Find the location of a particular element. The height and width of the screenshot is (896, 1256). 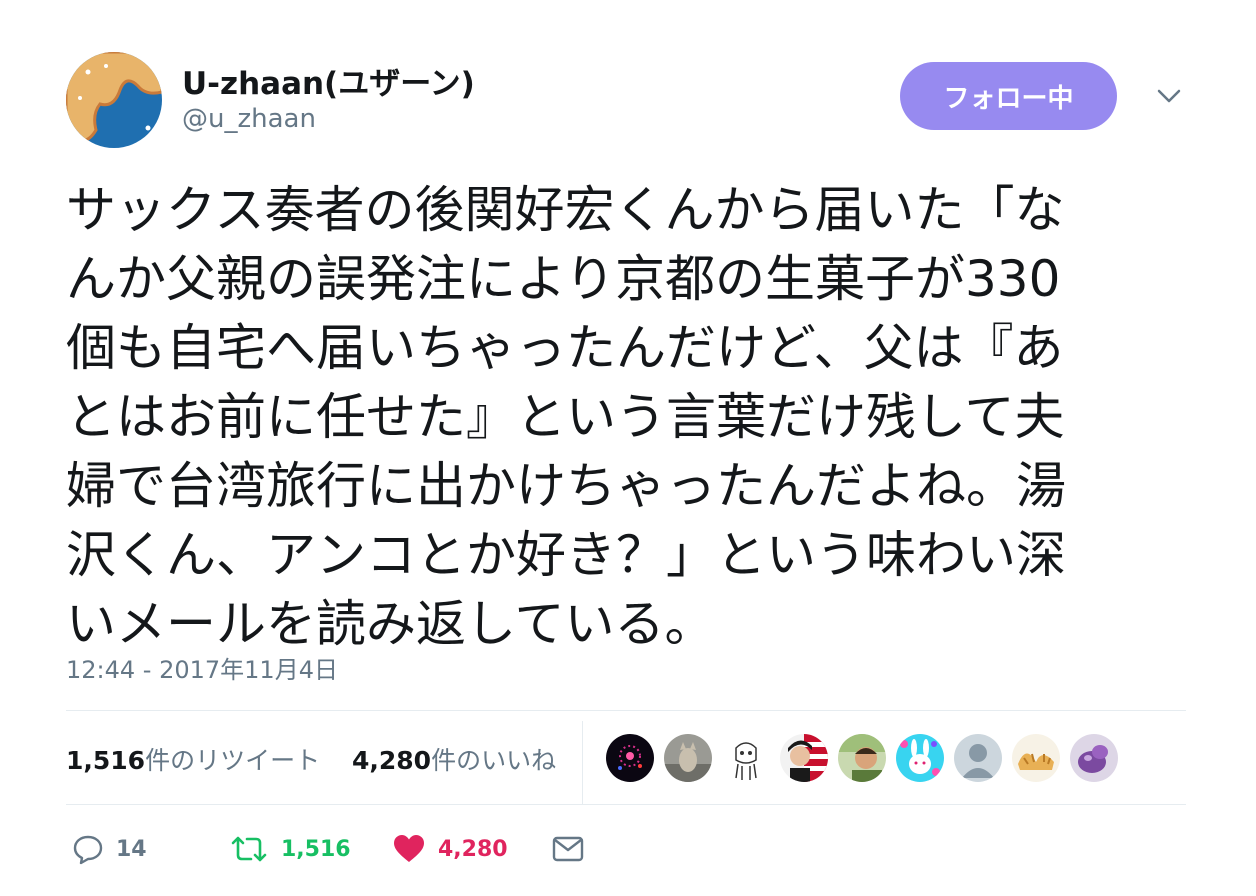

like-stat: 4,280件のいいね is located at coordinates (454, 759).